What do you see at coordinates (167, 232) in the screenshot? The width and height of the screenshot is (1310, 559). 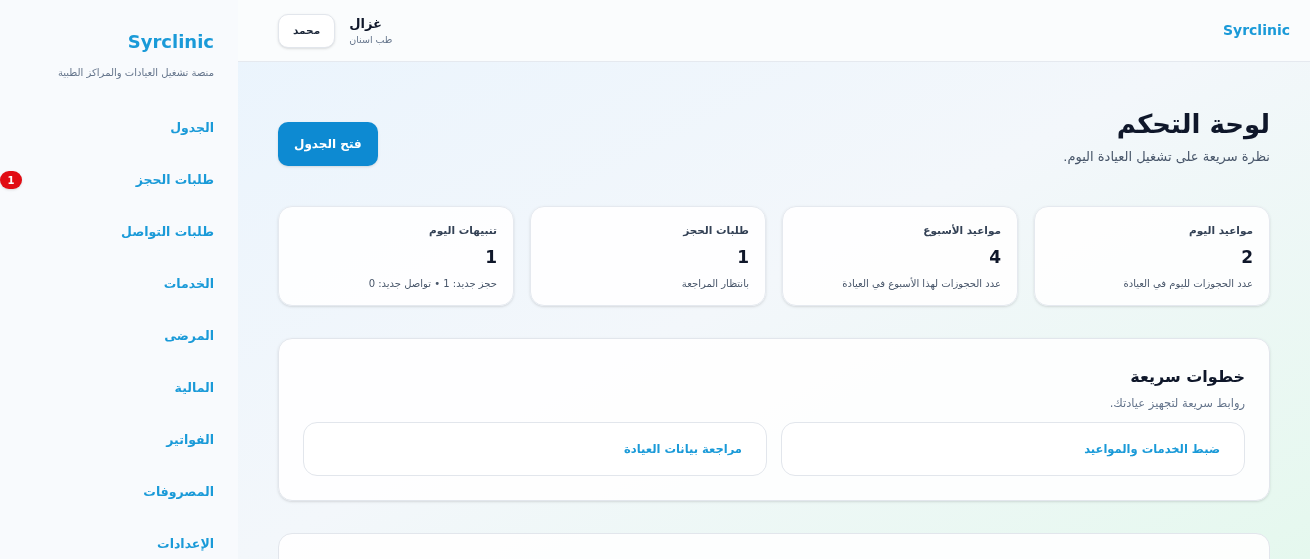 I see `nav-link: طلبات التواصل` at bounding box center [167, 232].